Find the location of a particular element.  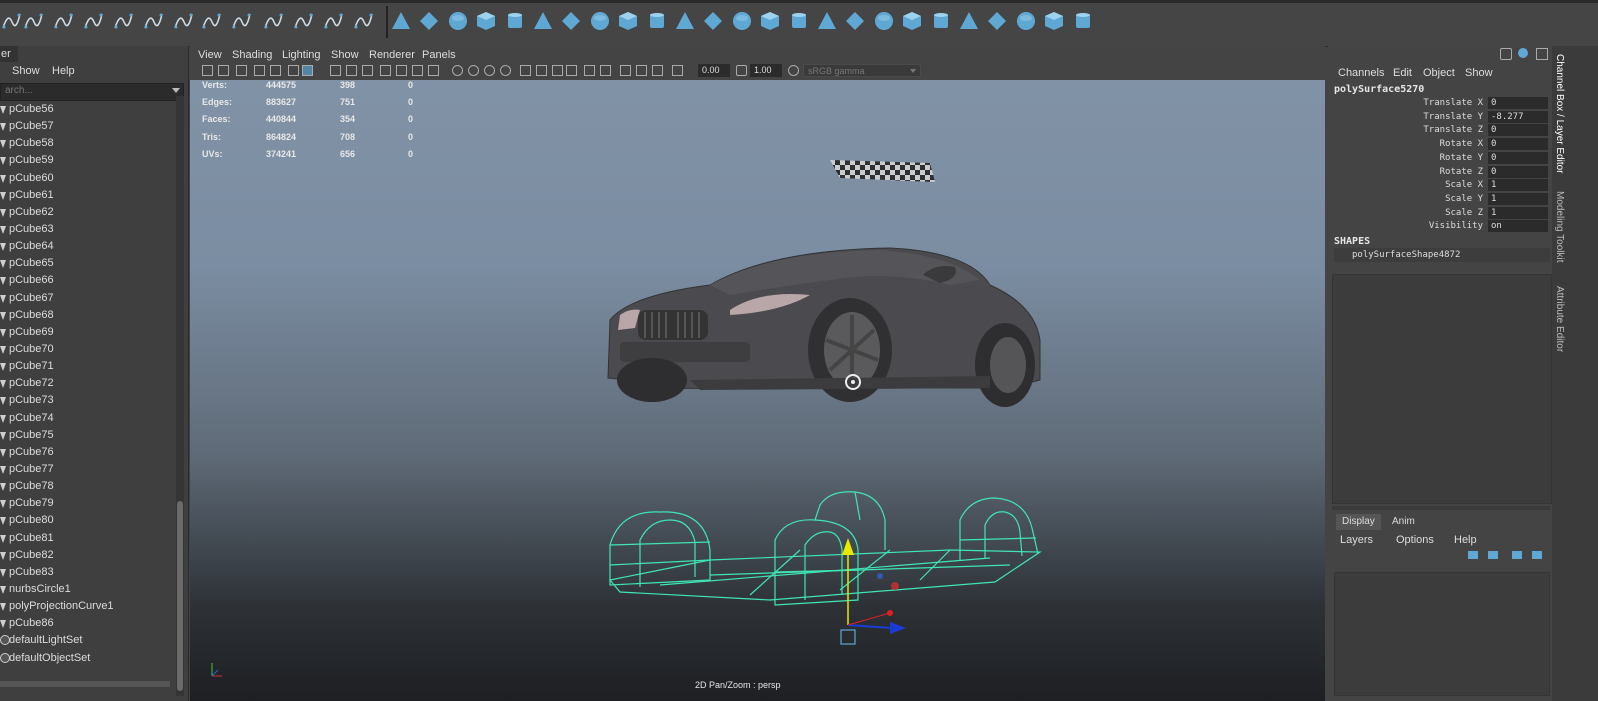

curve-points-icon is located at coordinates (303, 21).